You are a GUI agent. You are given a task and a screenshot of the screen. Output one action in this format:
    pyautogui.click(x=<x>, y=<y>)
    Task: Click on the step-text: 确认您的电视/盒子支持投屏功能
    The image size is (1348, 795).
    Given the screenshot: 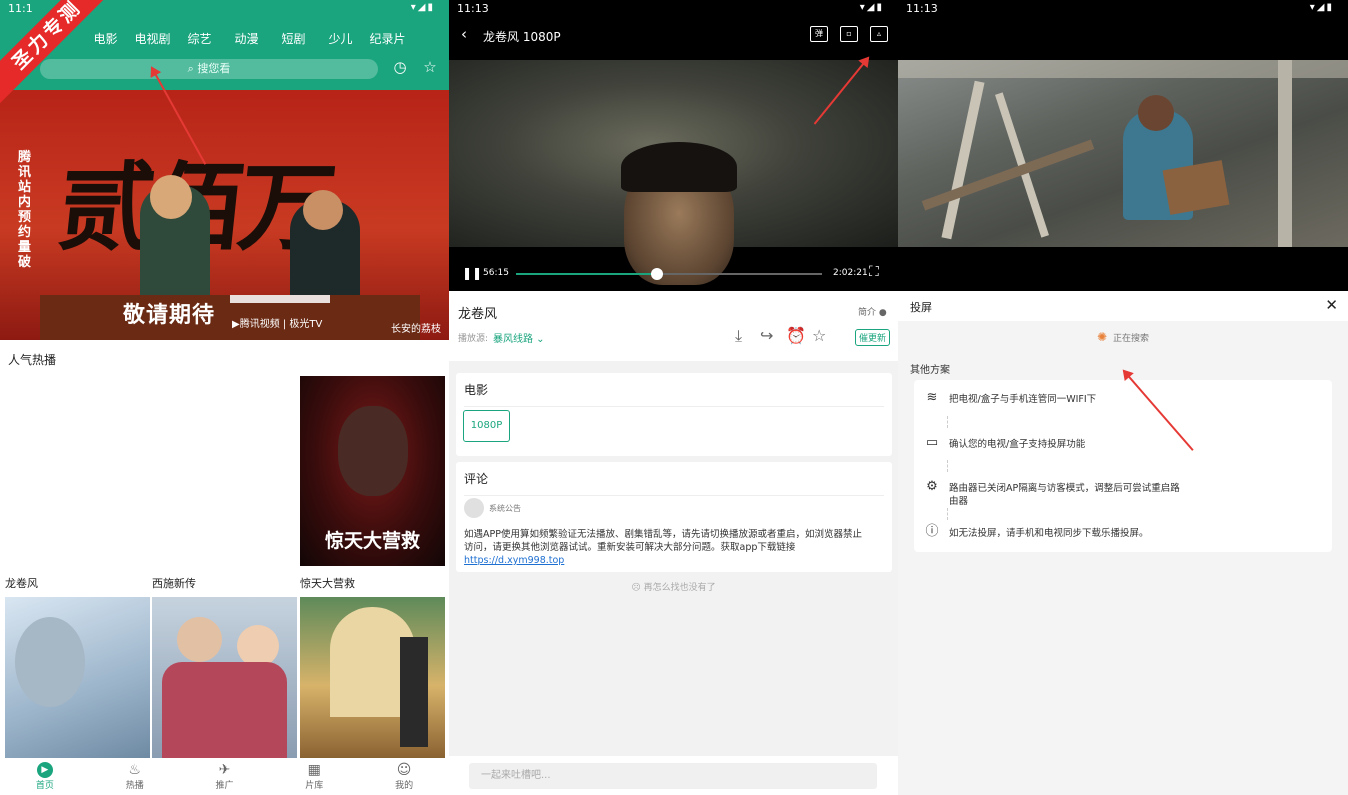 What is the action you would take?
    pyautogui.click(x=1017, y=444)
    